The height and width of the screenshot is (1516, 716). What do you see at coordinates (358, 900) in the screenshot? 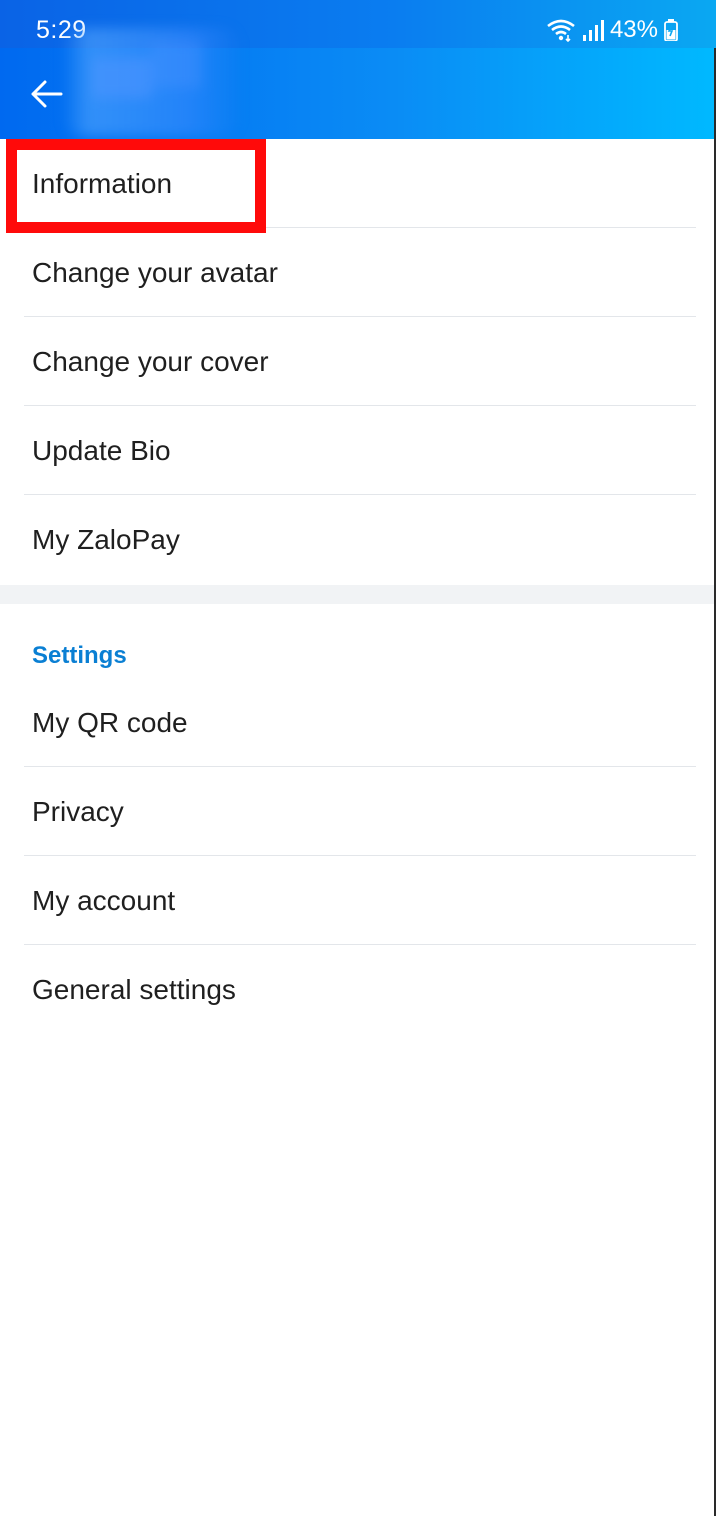
I see `menu-item-my-account: My account` at bounding box center [358, 900].